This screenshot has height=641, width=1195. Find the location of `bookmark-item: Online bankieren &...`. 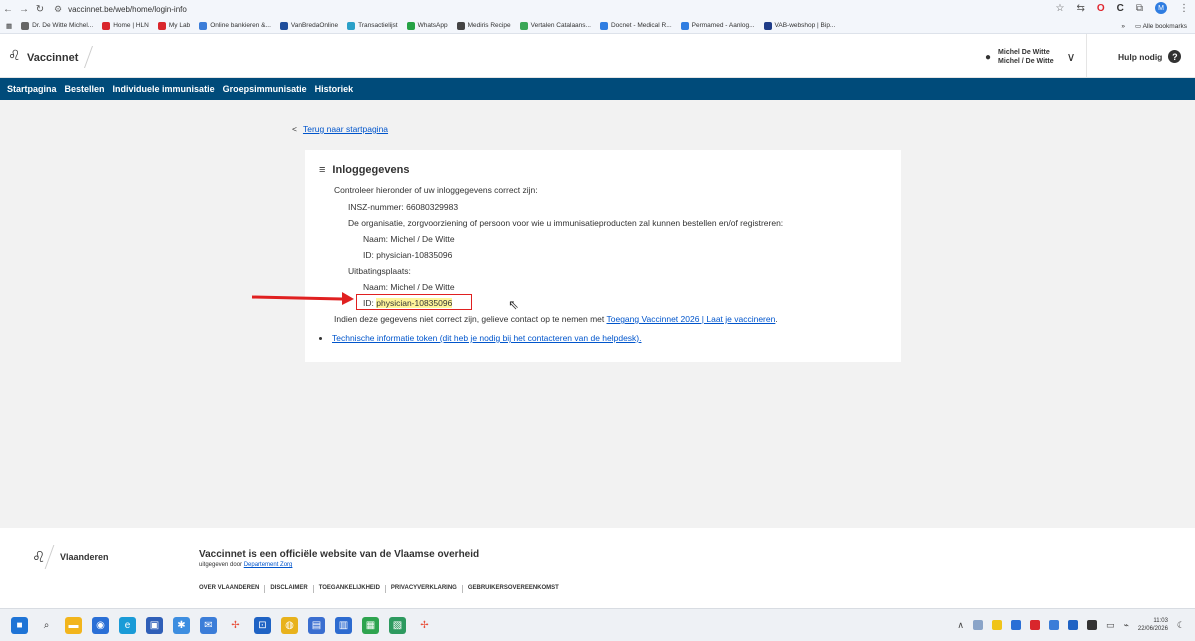

bookmark-item: Online bankieren &... is located at coordinates (235, 25).